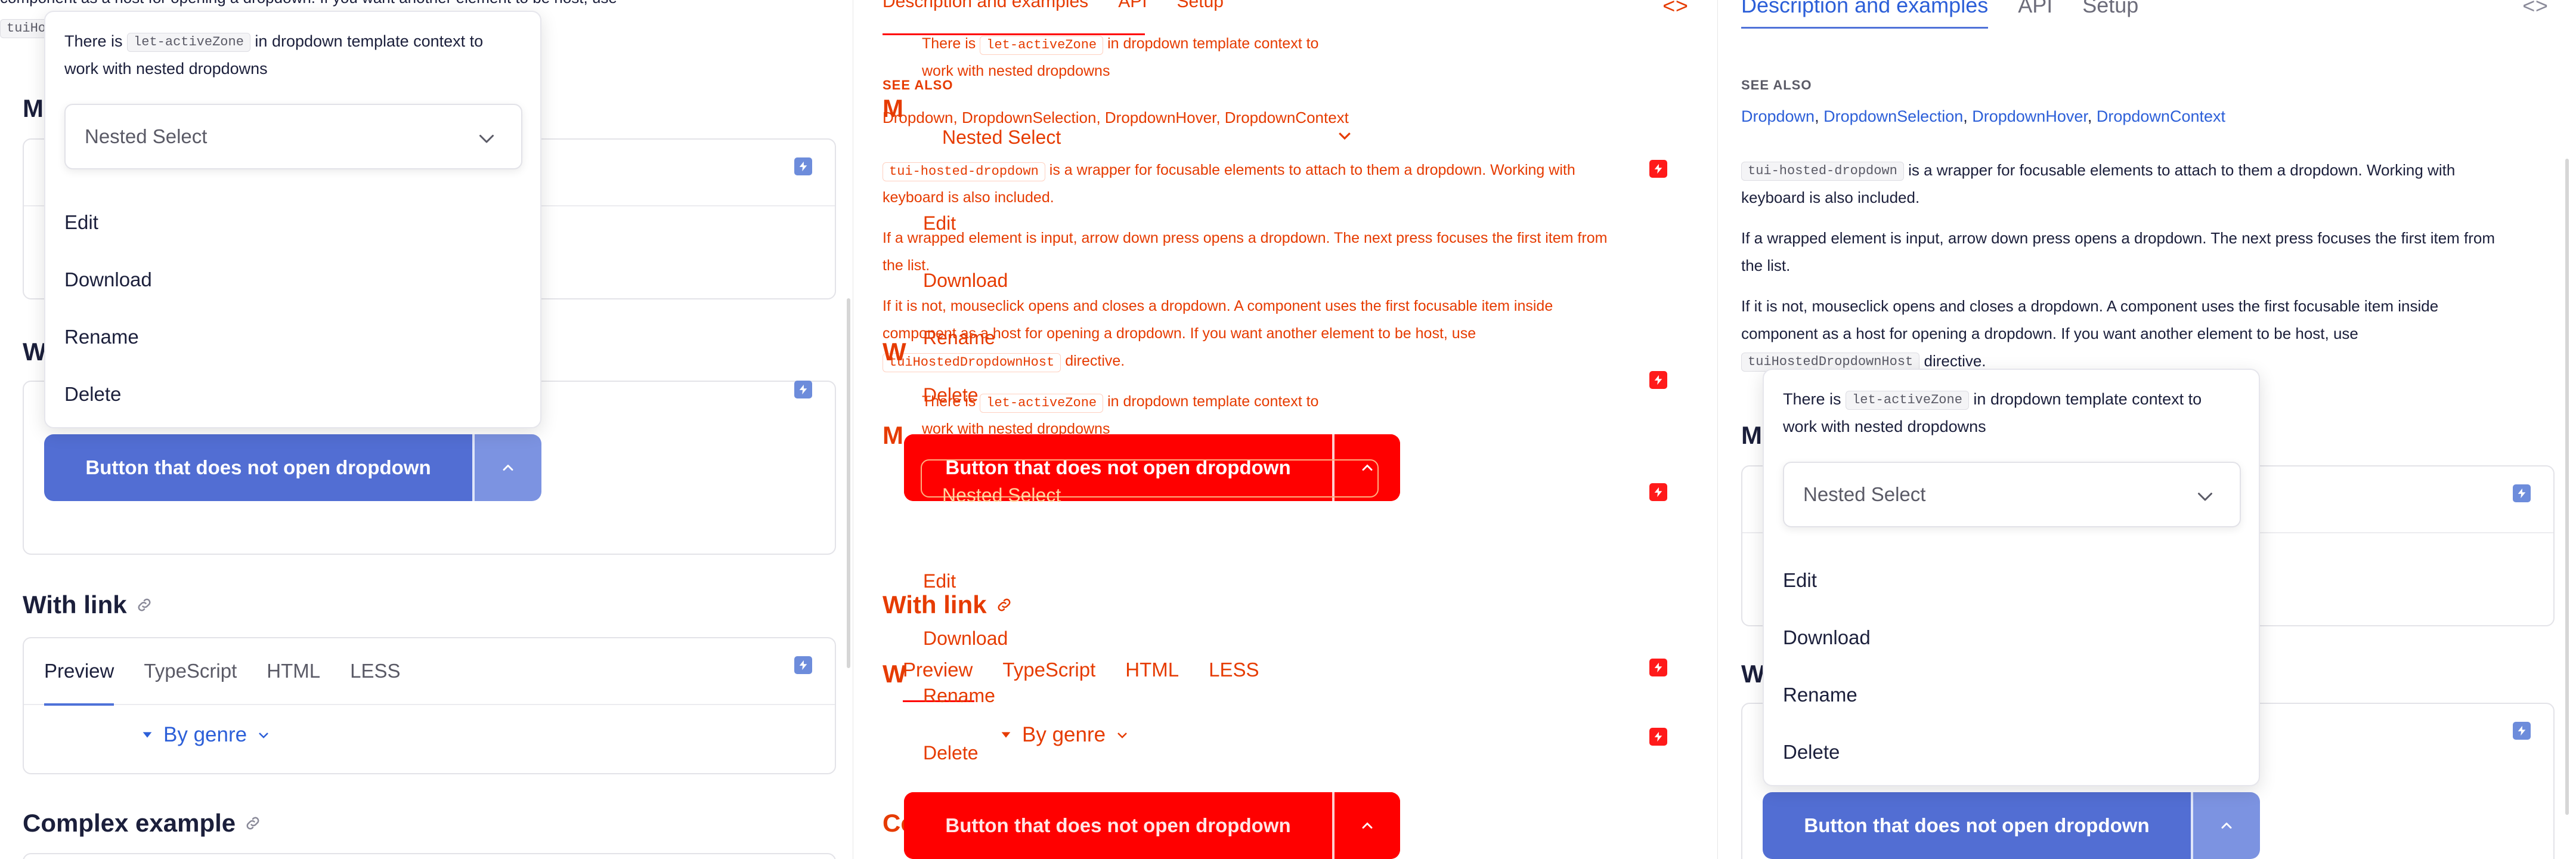 The height and width of the screenshot is (859, 2576). What do you see at coordinates (1064, 735) in the screenshot?
I see `by-genre-link-overlay: By genre` at bounding box center [1064, 735].